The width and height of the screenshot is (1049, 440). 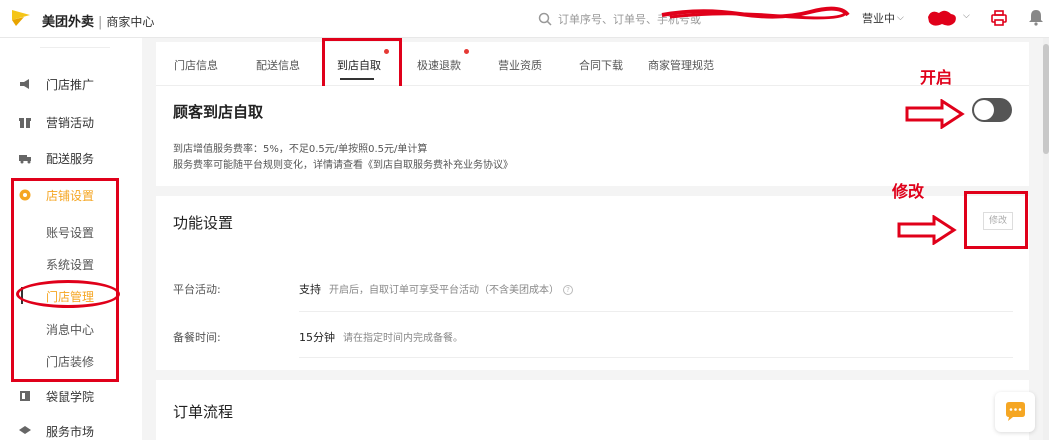 I want to click on tab-contract-download: 合同下载, so click(x=601, y=65).